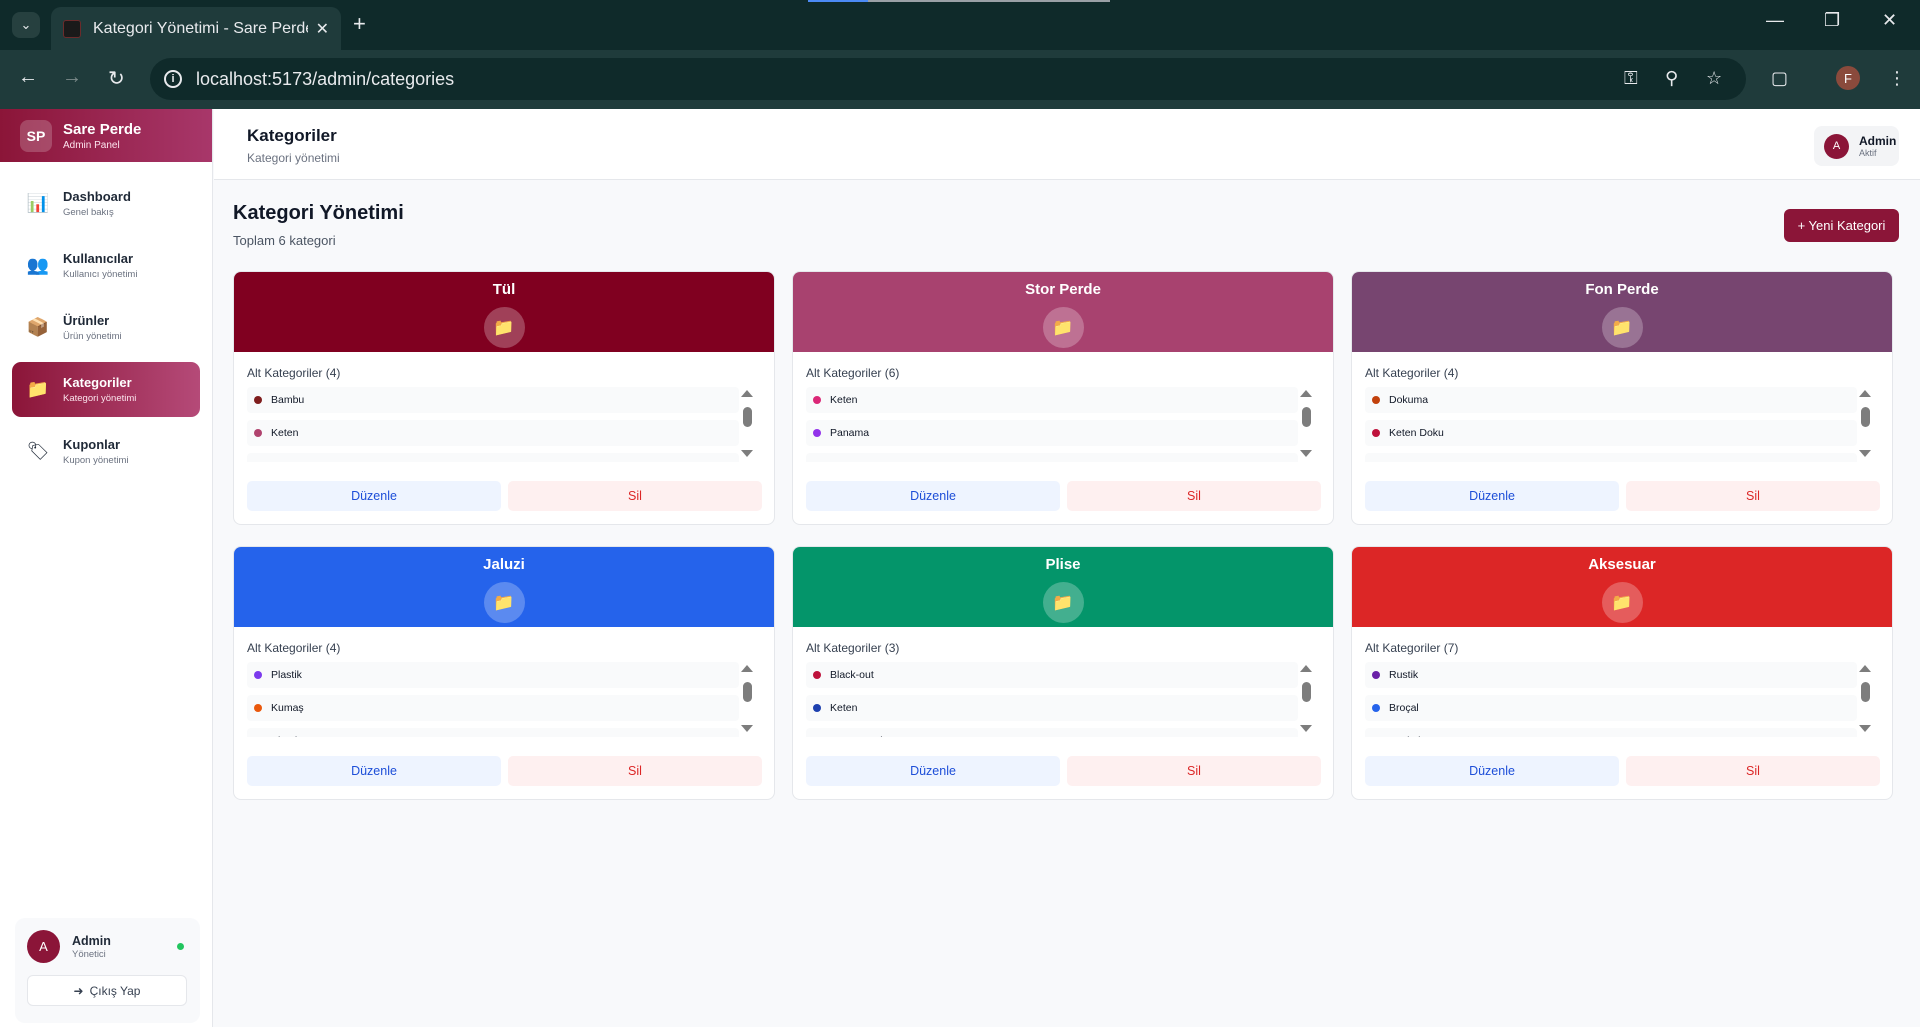  Describe the element at coordinates (293, 158) in the screenshot. I see `page-subtitle: Kategori yönetimi` at that location.